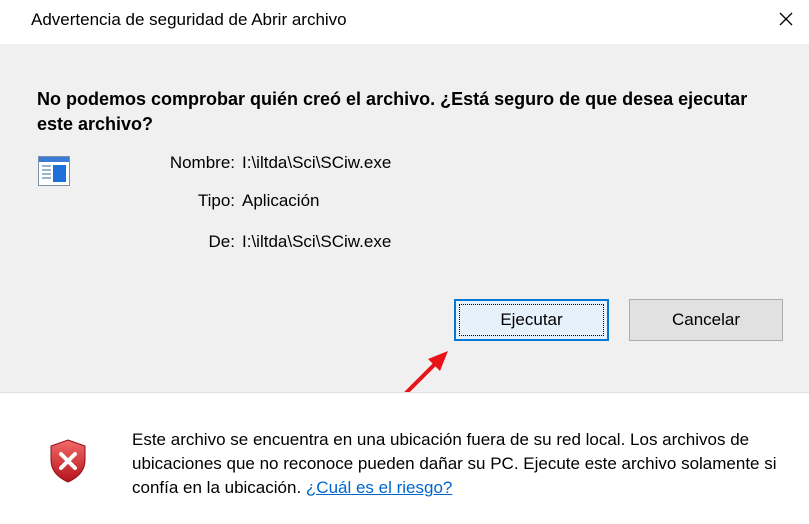 The width and height of the screenshot is (809, 524). I want to click on cancel-button: Cancelar, so click(706, 320).